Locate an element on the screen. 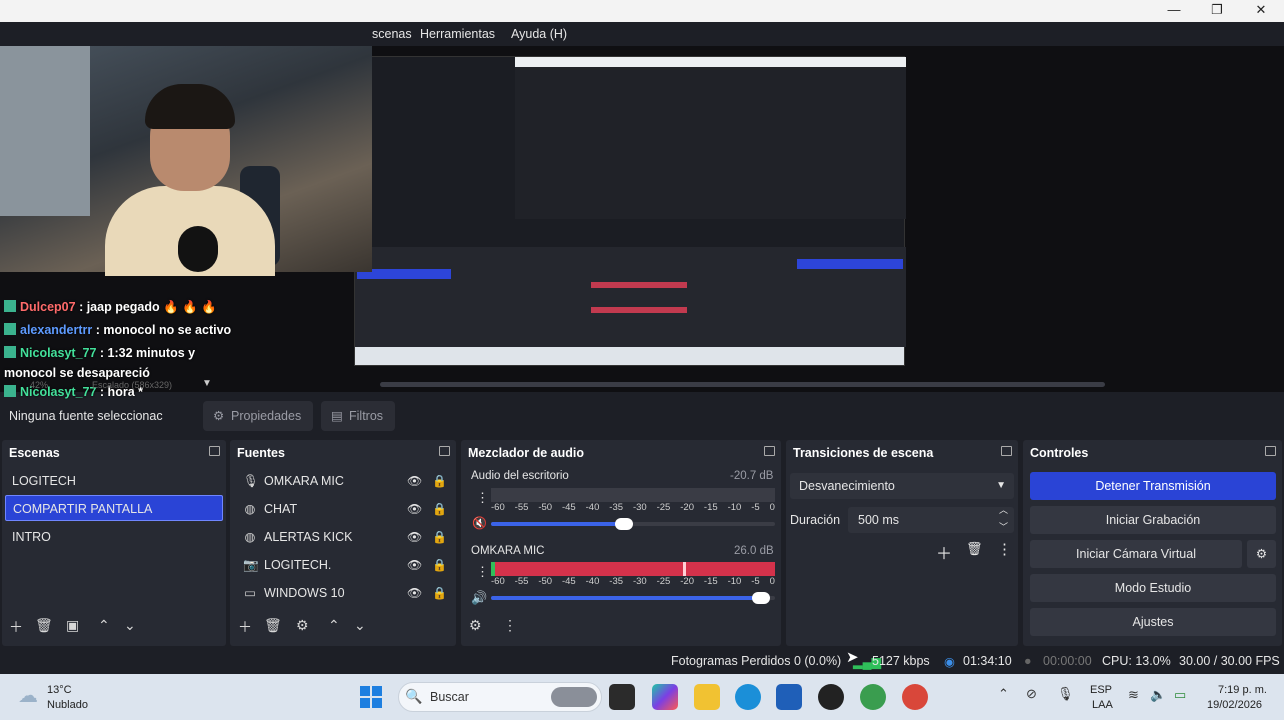 This screenshot has height=720, width=1284. microphone-icon: 🎙 is located at coordinates (1065, 694).